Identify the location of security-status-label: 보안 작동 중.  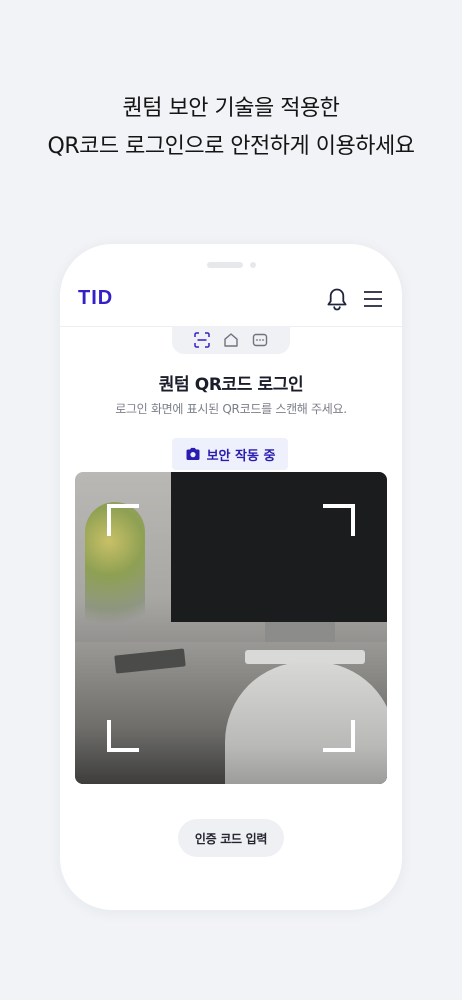
(241, 456).